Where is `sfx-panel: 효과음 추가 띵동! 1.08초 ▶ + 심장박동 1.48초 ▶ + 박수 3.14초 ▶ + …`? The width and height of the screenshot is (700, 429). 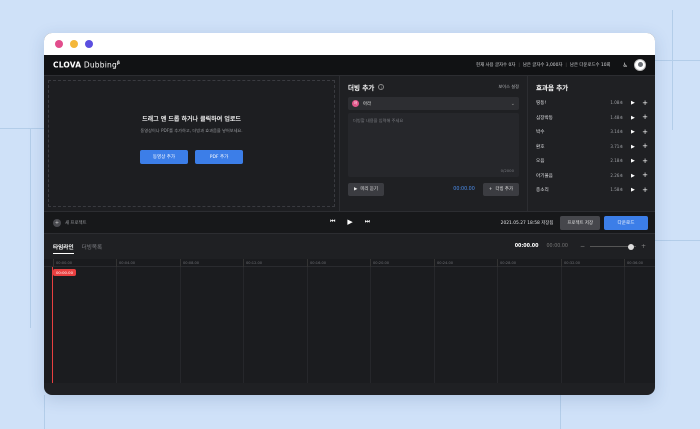 sfx-panel: 효과음 추가 띵동! 1.08초 ▶ + 심장박동 1.48초 ▶ + 박수 3.14초 ▶ + … is located at coordinates (591, 143).